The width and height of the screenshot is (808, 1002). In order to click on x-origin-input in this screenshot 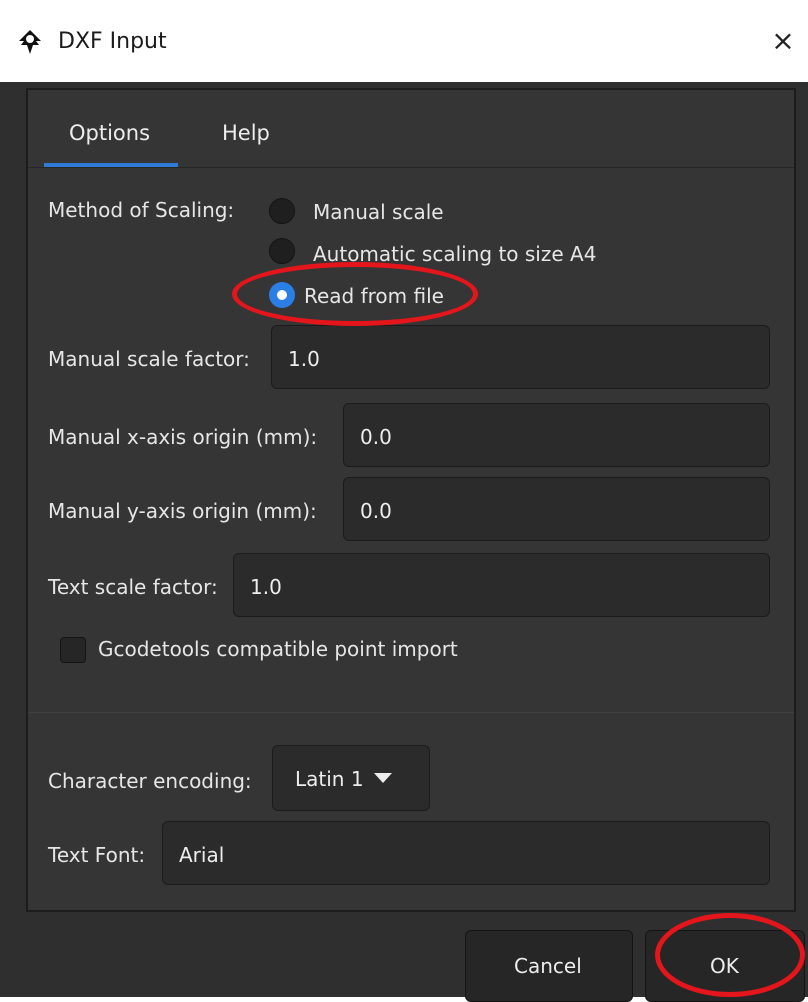, I will do `click(556, 435)`.